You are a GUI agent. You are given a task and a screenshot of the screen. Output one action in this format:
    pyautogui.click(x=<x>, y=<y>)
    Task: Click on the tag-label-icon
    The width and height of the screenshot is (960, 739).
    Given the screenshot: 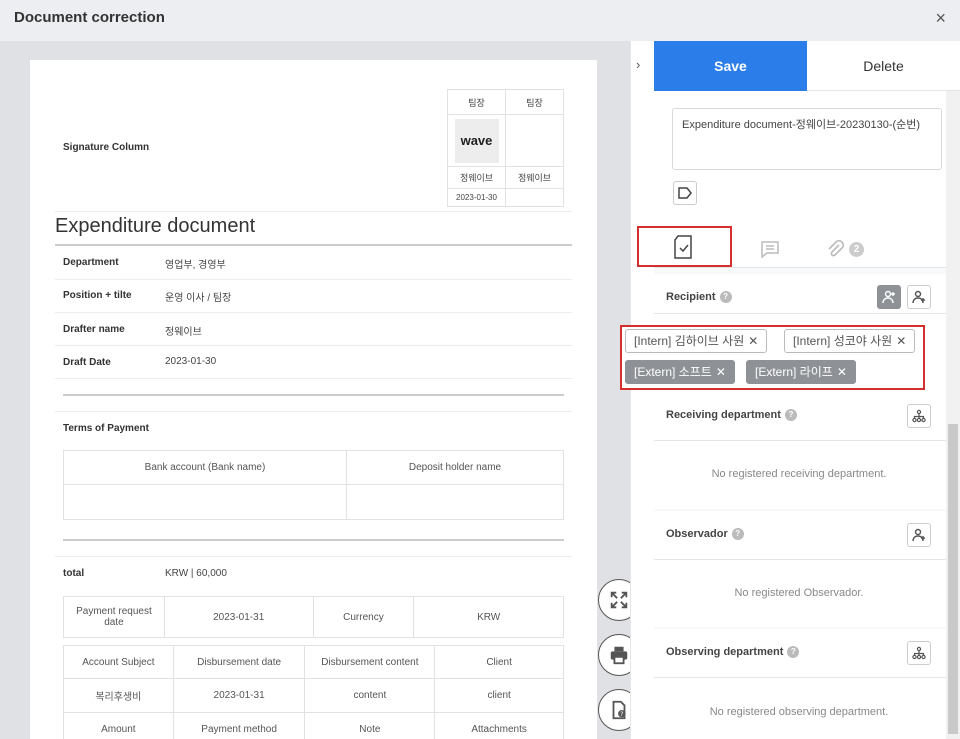 What is the action you would take?
    pyautogui.click(x=685, y=193)
    